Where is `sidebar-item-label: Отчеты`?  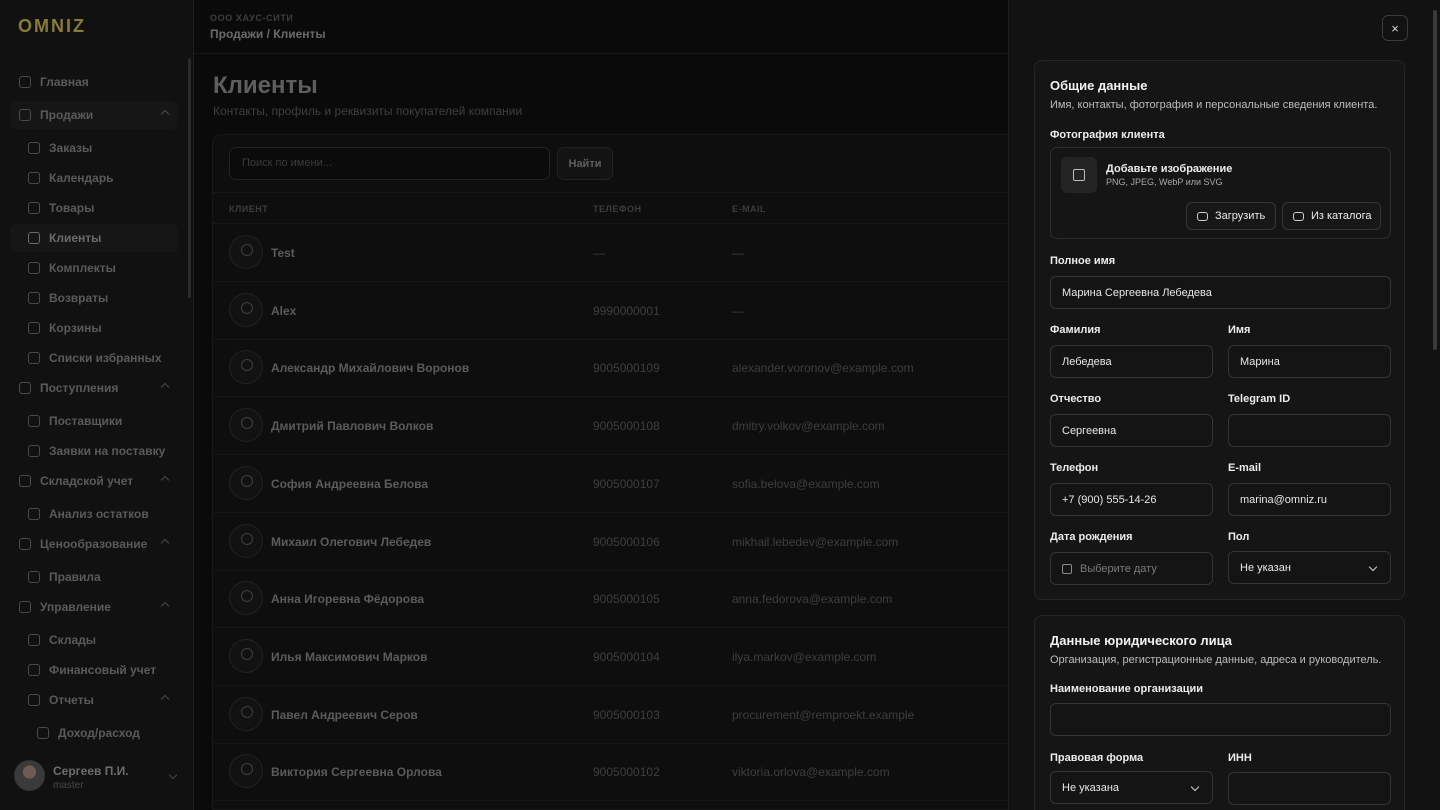
sidebar-item-label: Отчеты is located at coordinates (71, 700).